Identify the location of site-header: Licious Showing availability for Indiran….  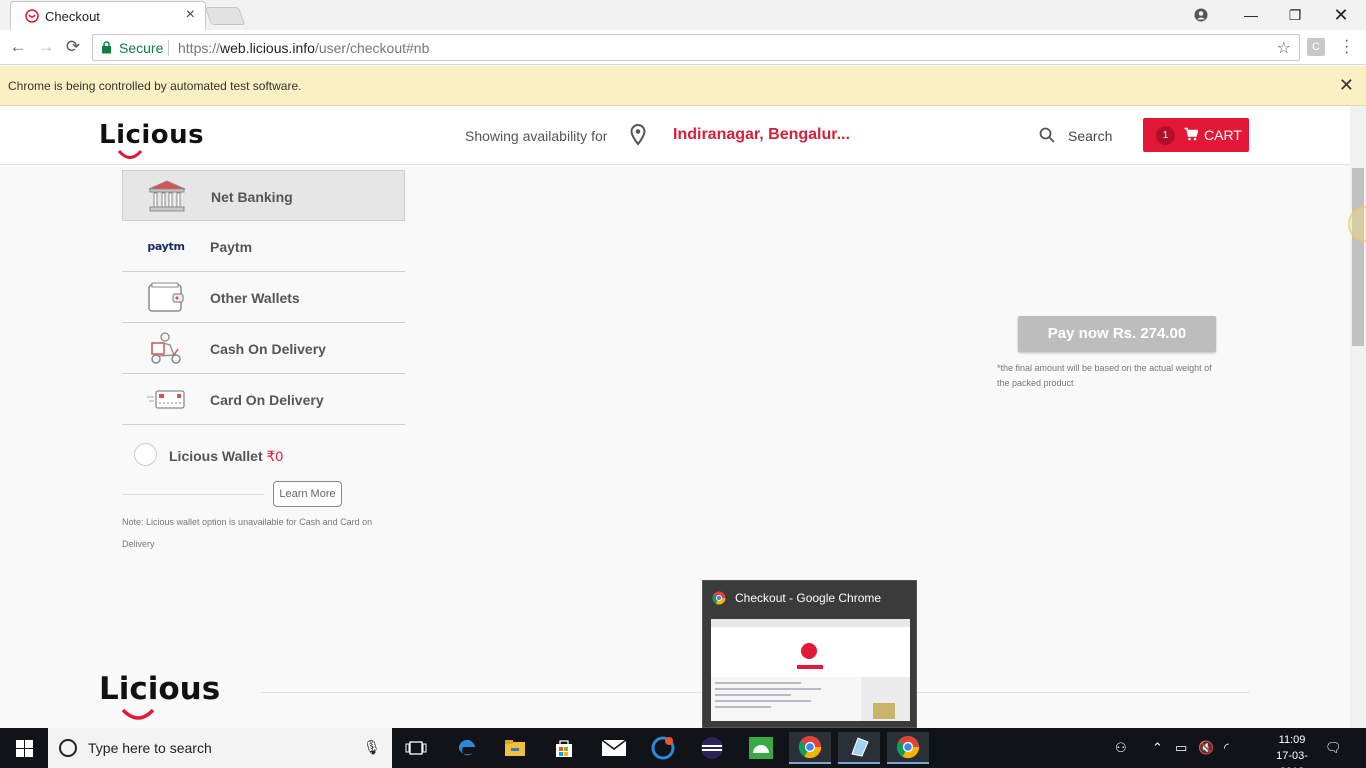
(675, 135).